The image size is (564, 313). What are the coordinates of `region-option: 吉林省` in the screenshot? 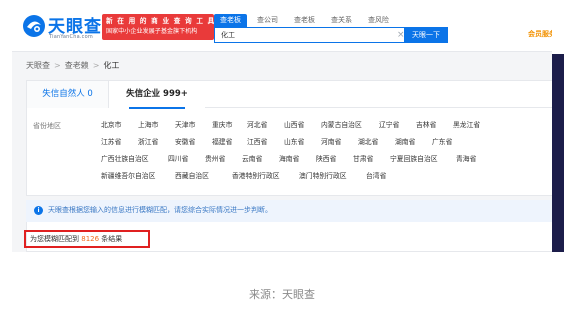 It's located at (426, 125).